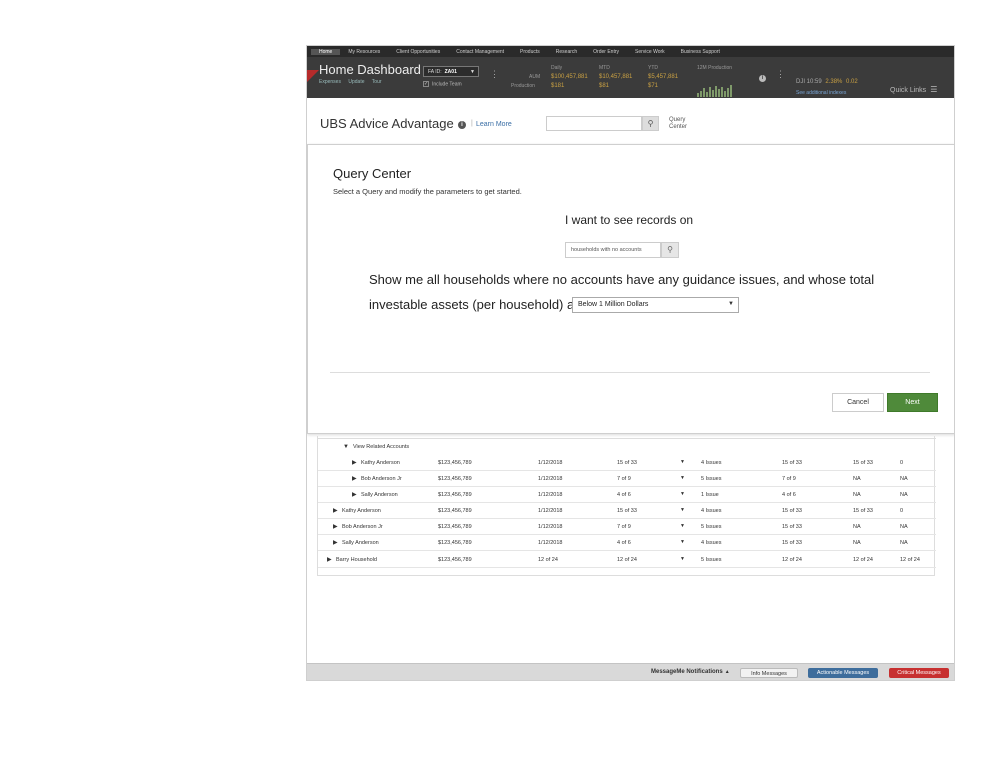  Describe the element at coordinates (550, 479) in the screenshot. I see `row-date: 1/12/2018` at that location.